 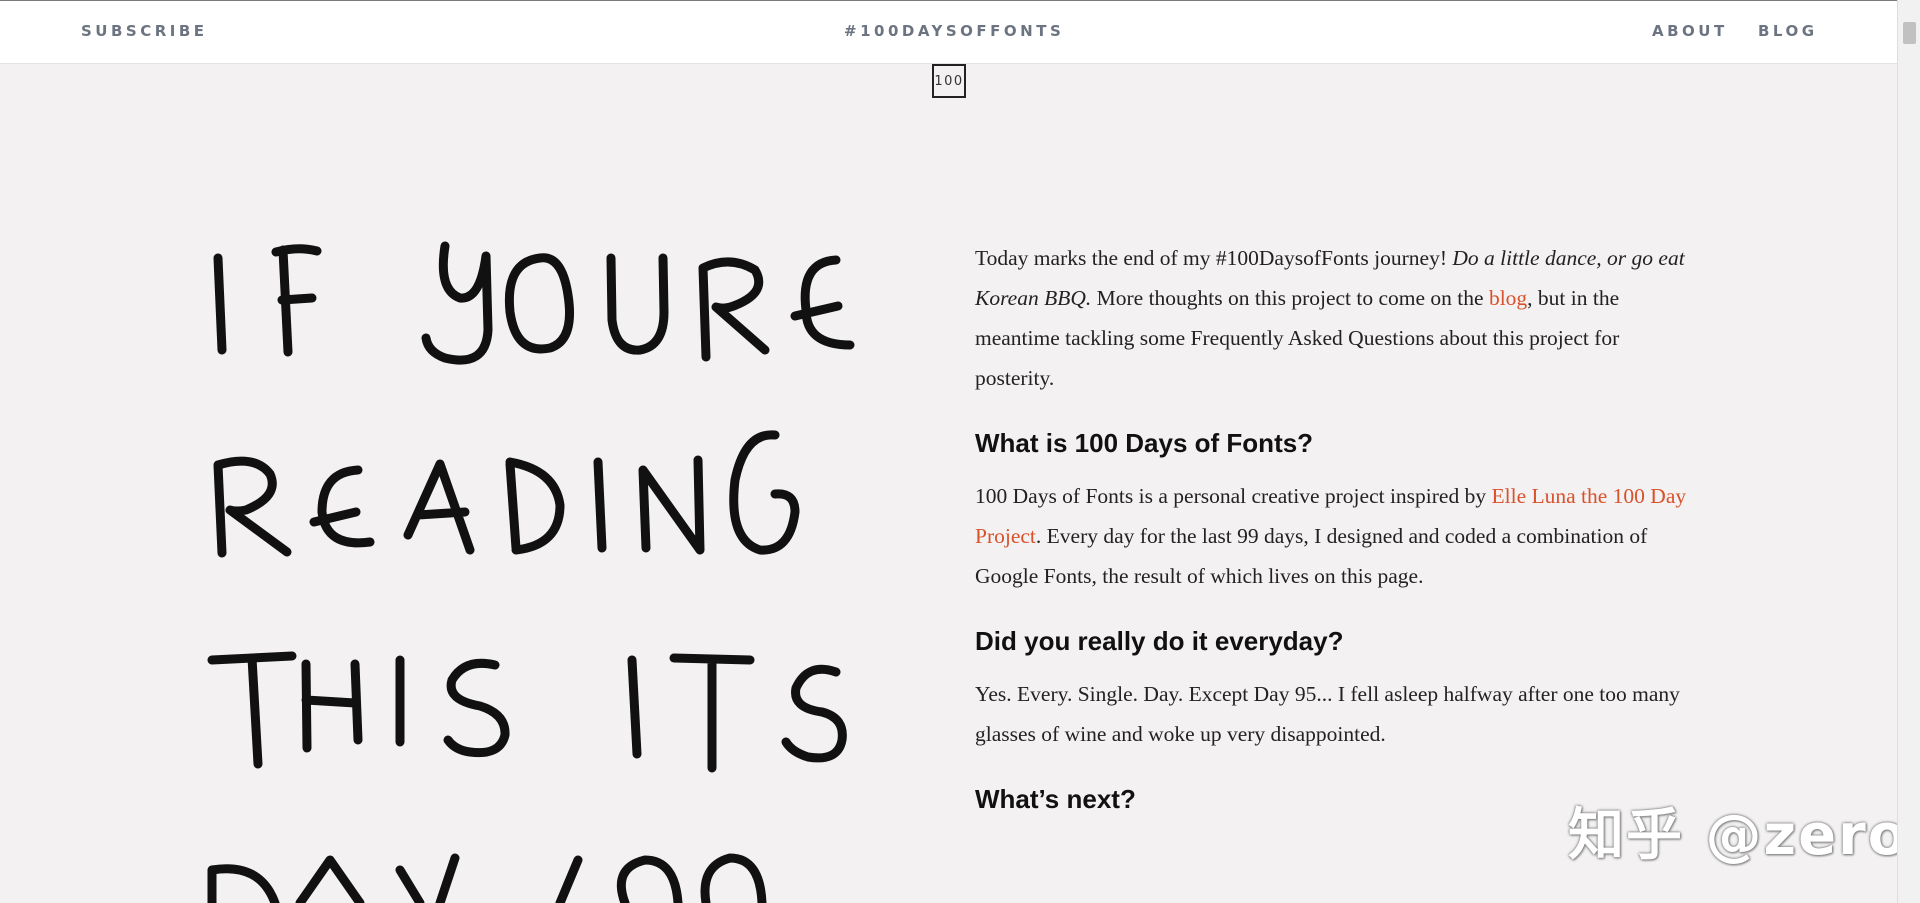 What do you see at coordinates (1788, 31) in the screenshot?
I see `blog-link: BLOG` at bounding box center [1788, 31].